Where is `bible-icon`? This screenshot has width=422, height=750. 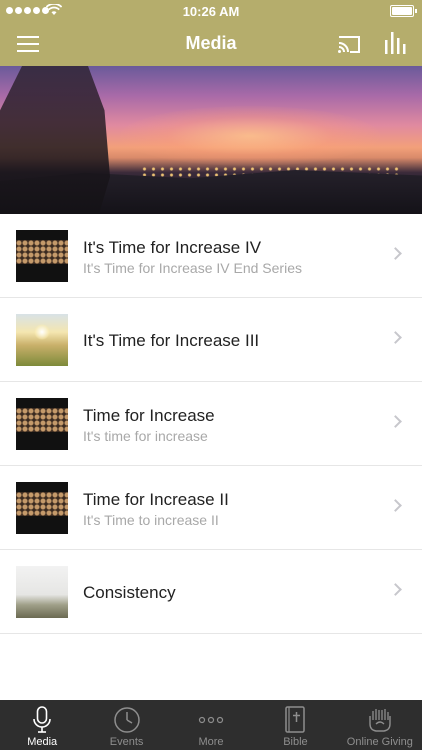
bible-icon is located at coordinates (295, 719).